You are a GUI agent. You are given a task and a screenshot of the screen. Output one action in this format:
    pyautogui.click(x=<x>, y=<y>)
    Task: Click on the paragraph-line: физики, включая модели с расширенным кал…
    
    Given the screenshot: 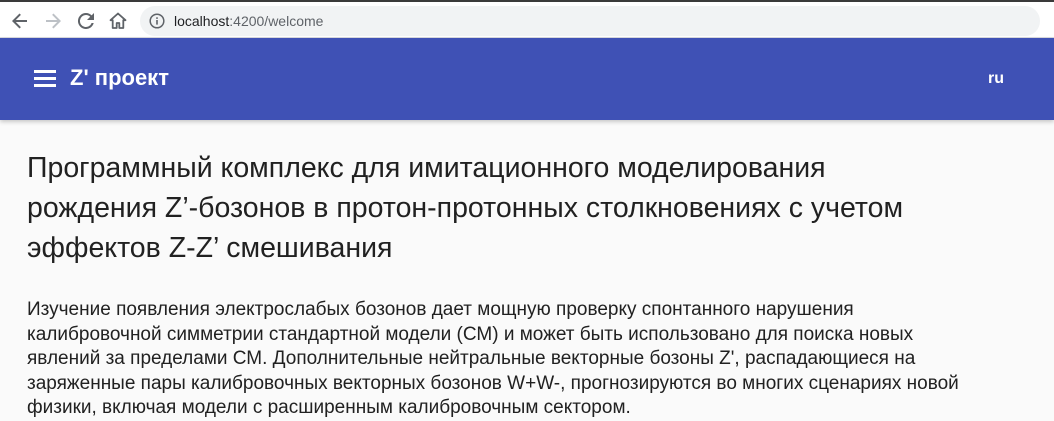 What is the action you would take?
    pyautogui.click(x=329, y=407)
    